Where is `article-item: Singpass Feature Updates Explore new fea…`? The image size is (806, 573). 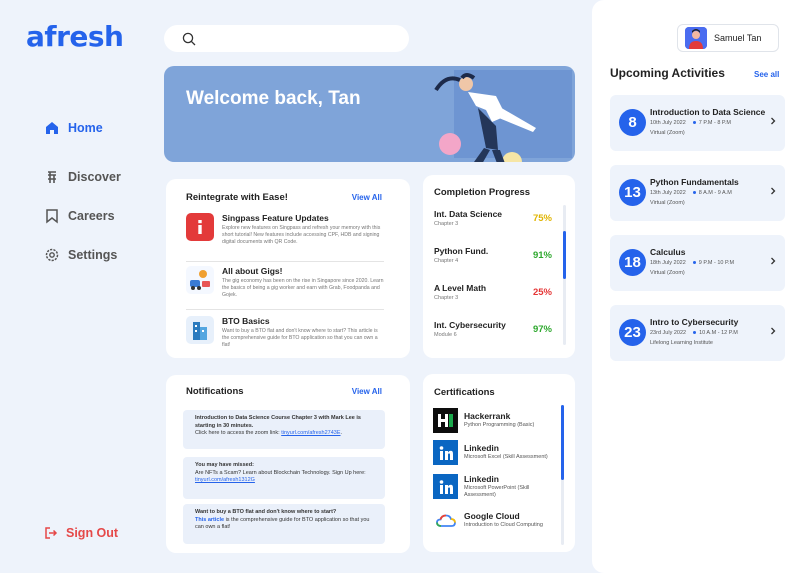 article-item: Singpass Feature Updates Explore new fea… is located at coordinates (286, 229).